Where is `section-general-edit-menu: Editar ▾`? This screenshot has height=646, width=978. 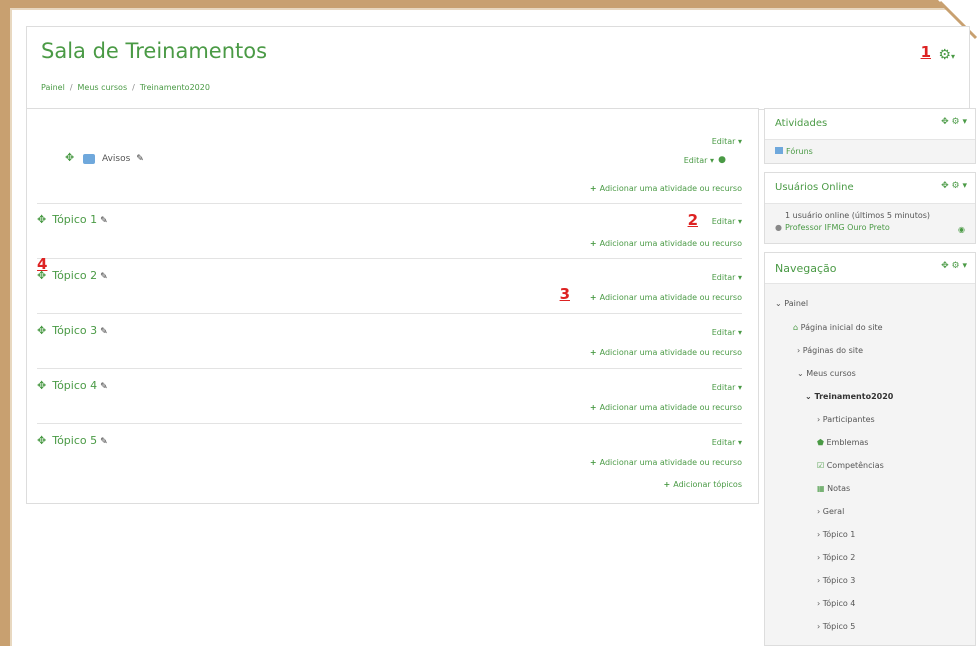
section-general-edit-menu: Editar ▾ is located at coordinates (727, 141).